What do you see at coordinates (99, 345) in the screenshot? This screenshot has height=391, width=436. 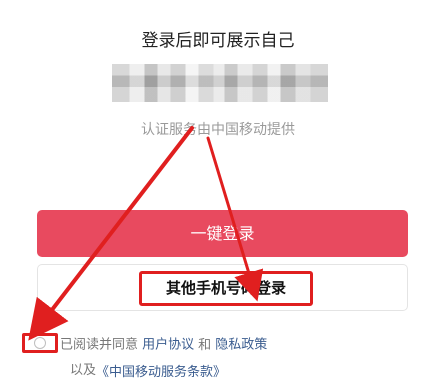 I see `agreement-prefix: 已阅读并同意` at bounding box center [99, 345].